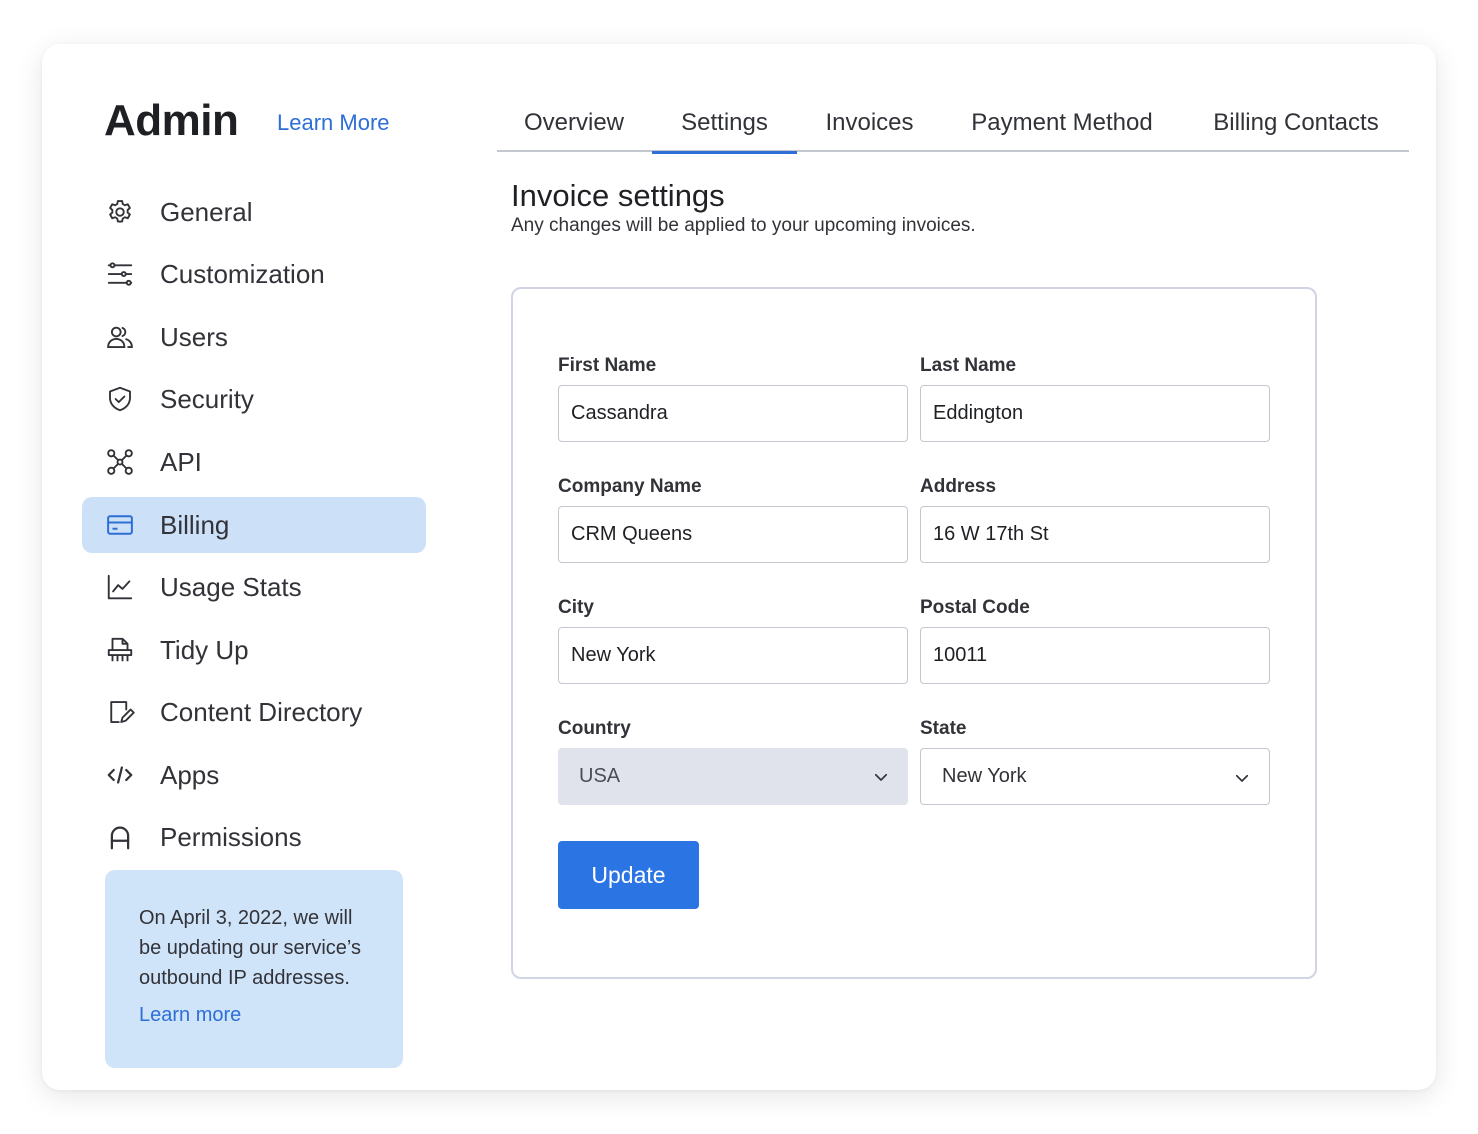 This screenshot has height=1134, width=1478. What do you see at coordinates (600, 776) in the screenshot?
I see `country-select-value: USA` at bounding box center [600, 776].